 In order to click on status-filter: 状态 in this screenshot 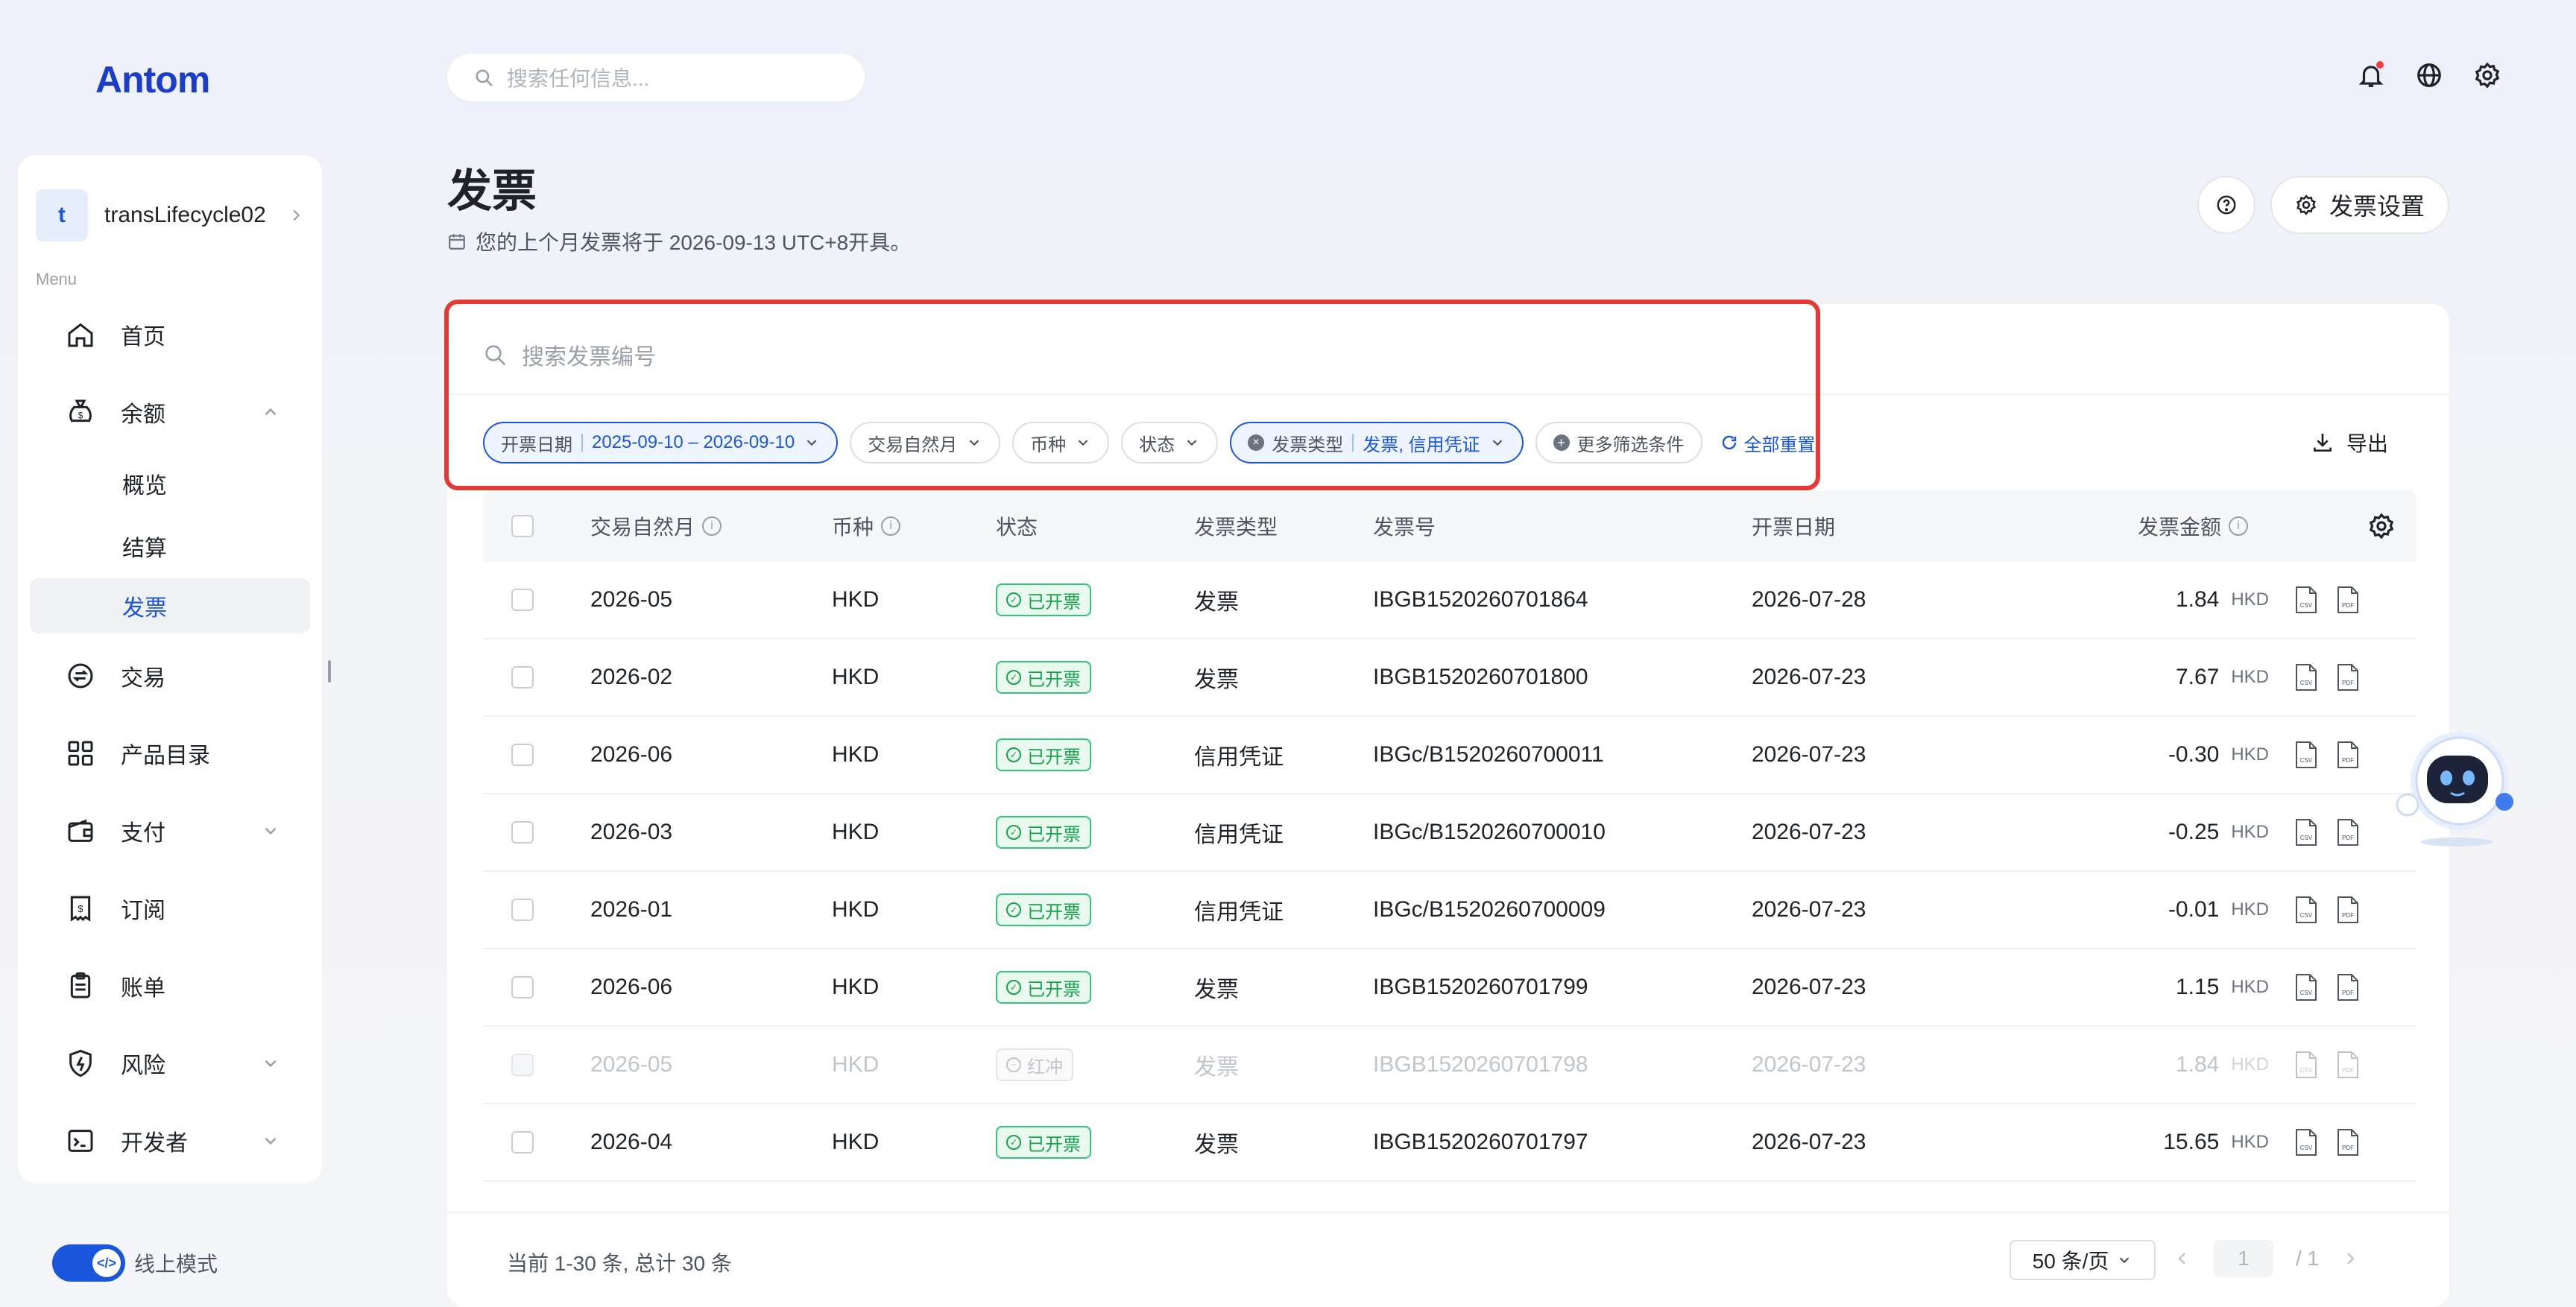, I will do `click(1170, 442)`.